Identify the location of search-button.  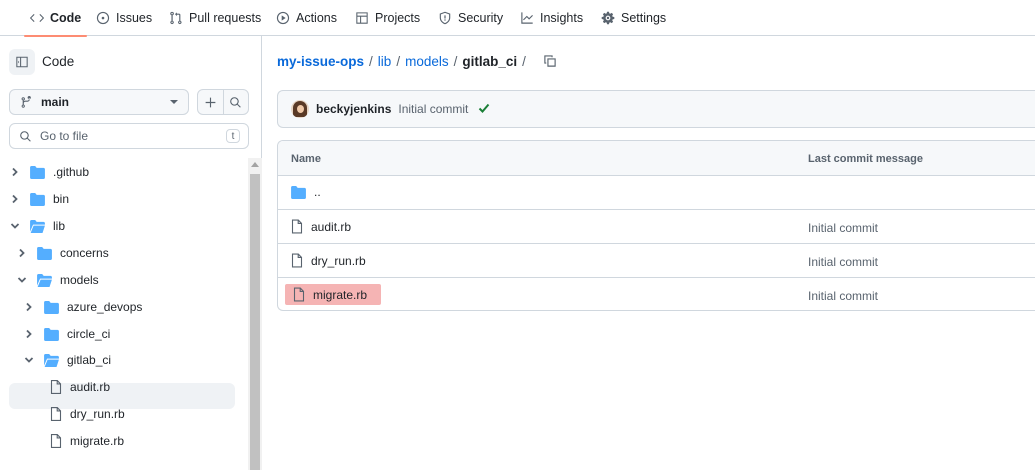
(235, 102).